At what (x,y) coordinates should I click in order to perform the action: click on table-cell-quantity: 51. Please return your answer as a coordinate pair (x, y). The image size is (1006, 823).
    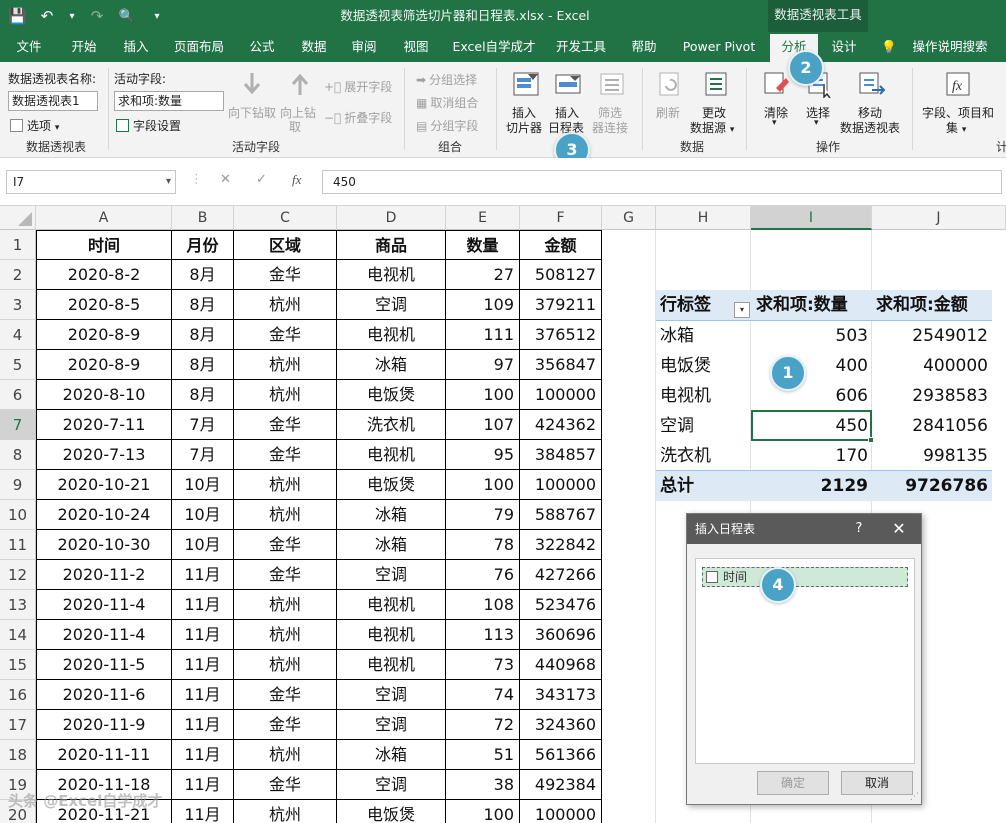
    Looking at the image, I should click on (483, 755).